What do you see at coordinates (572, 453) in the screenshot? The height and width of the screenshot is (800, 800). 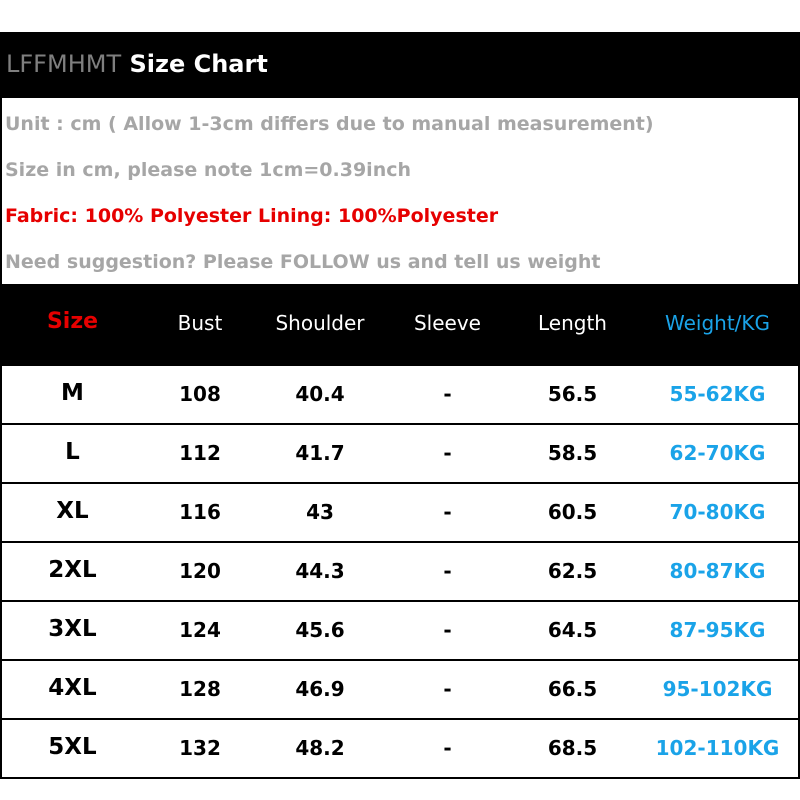 I see `cell-length: 58.5` at bounding box center [572, 453].